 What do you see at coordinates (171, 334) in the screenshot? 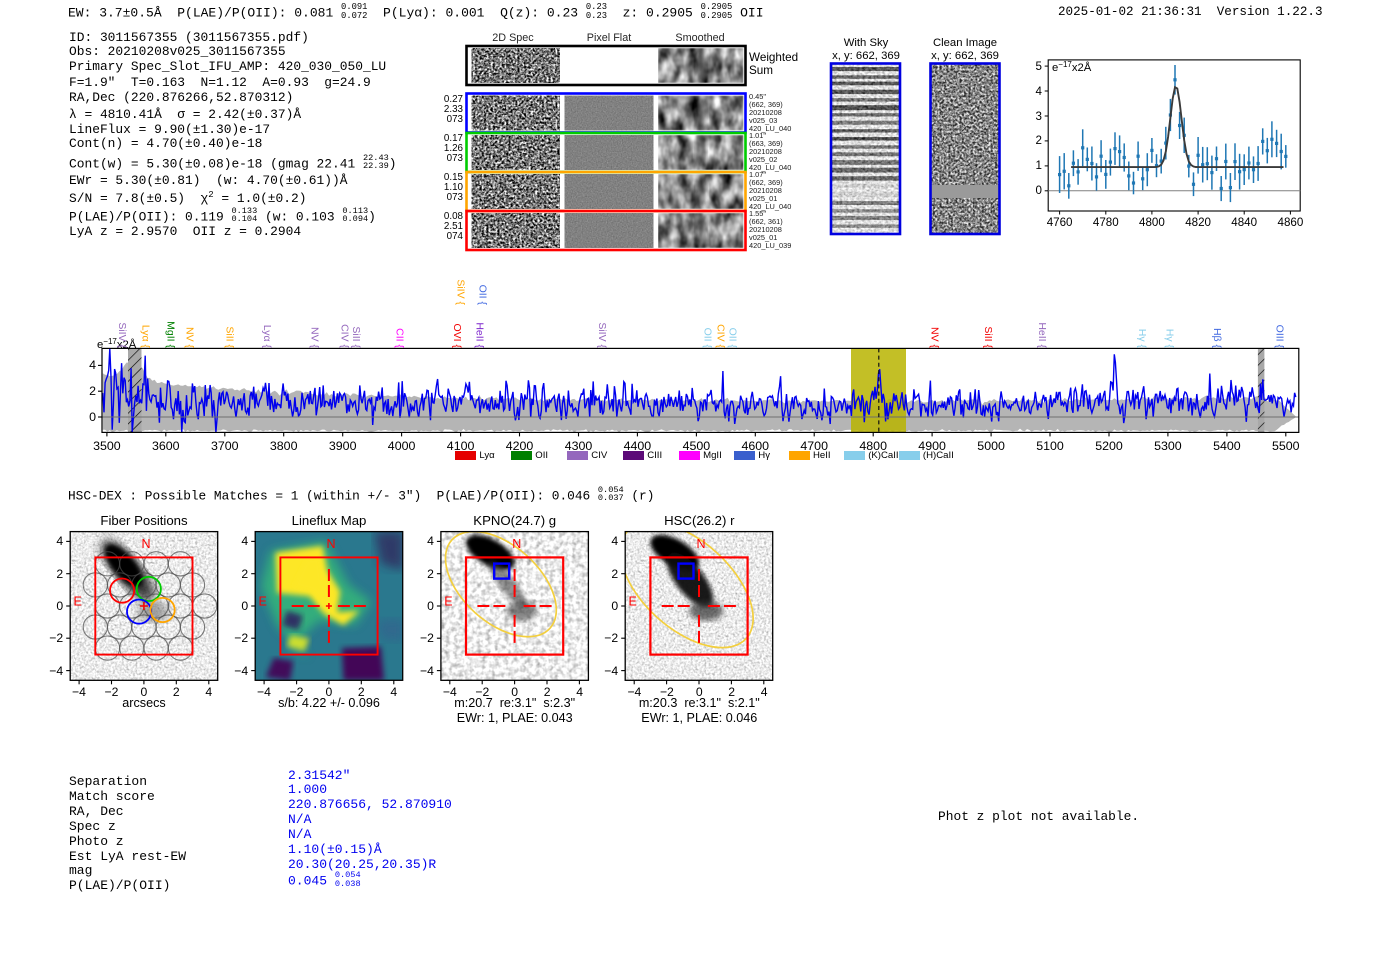
I see `svg-text: MgII {` at bounding box center [171, 334].